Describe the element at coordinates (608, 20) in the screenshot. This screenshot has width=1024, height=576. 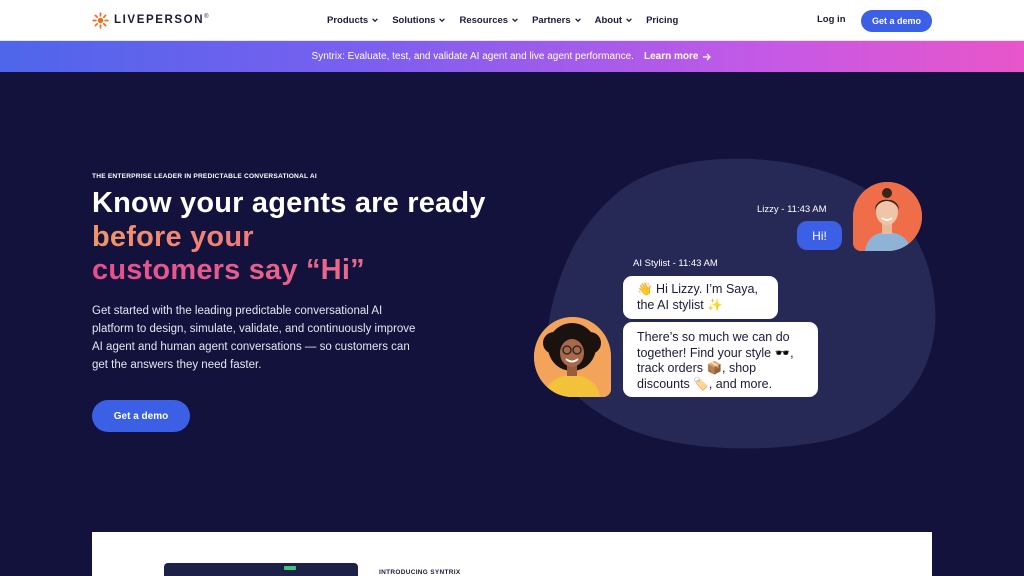
I see `menu-item-label: About` at that location.